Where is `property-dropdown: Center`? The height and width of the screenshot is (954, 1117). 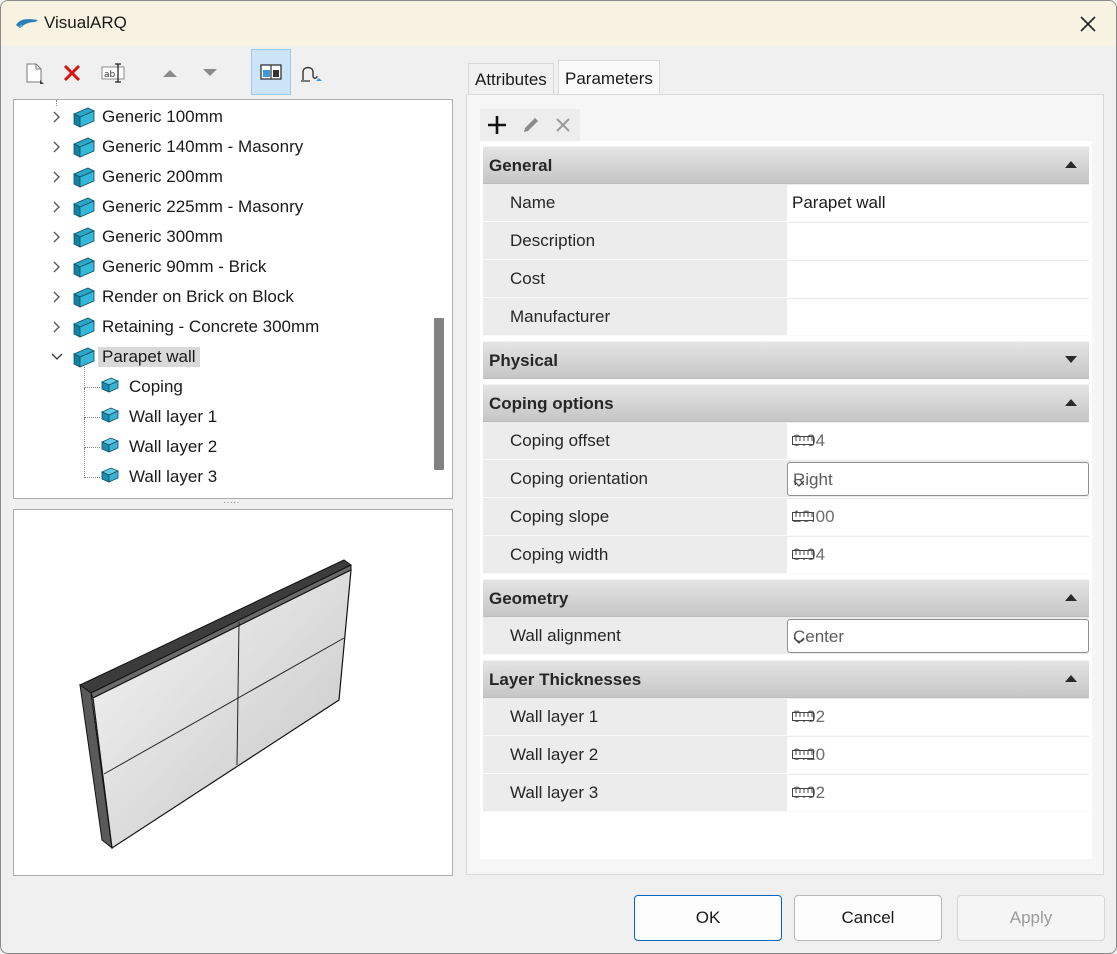 property-dropdown: Center is located at coordinates (938, 636).